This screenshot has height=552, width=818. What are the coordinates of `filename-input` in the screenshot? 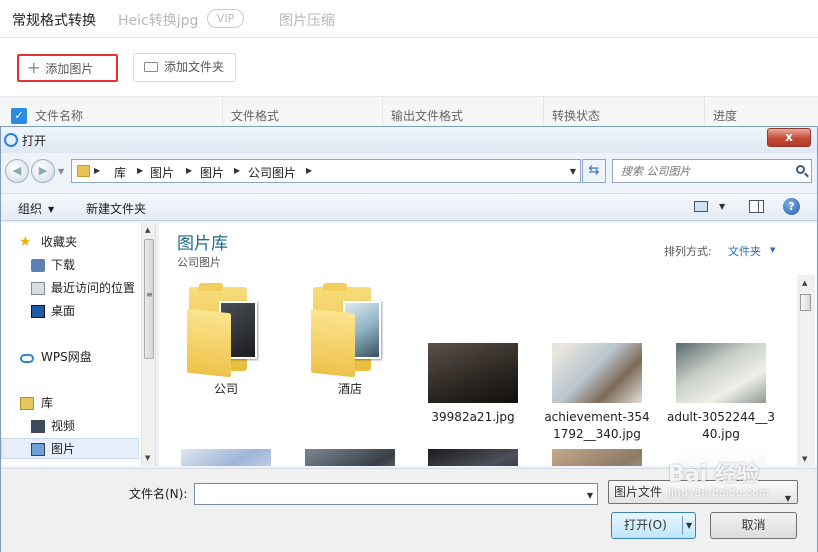 It's located at (388, 494).